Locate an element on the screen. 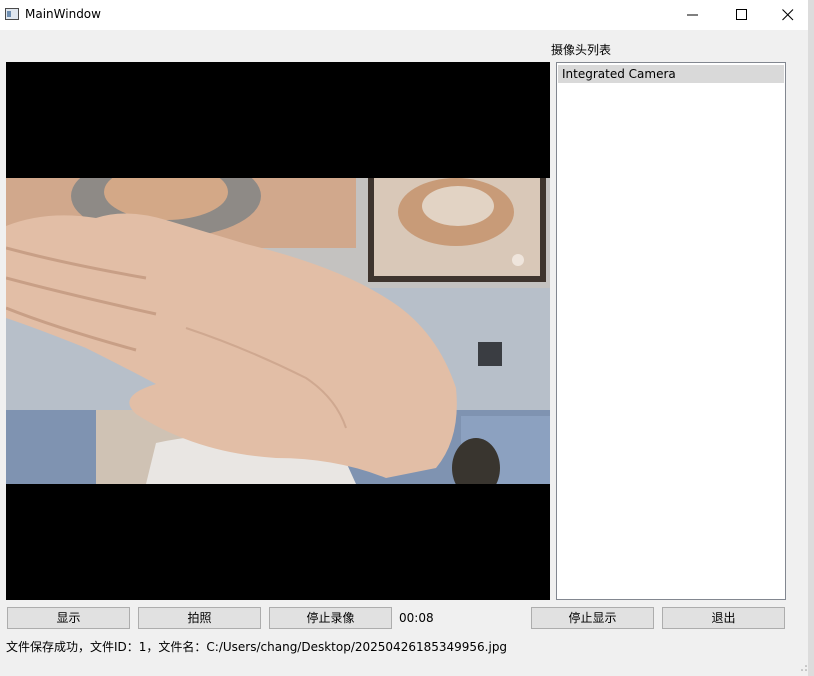  show-button: 显示 is located at coordinates (68, 618).